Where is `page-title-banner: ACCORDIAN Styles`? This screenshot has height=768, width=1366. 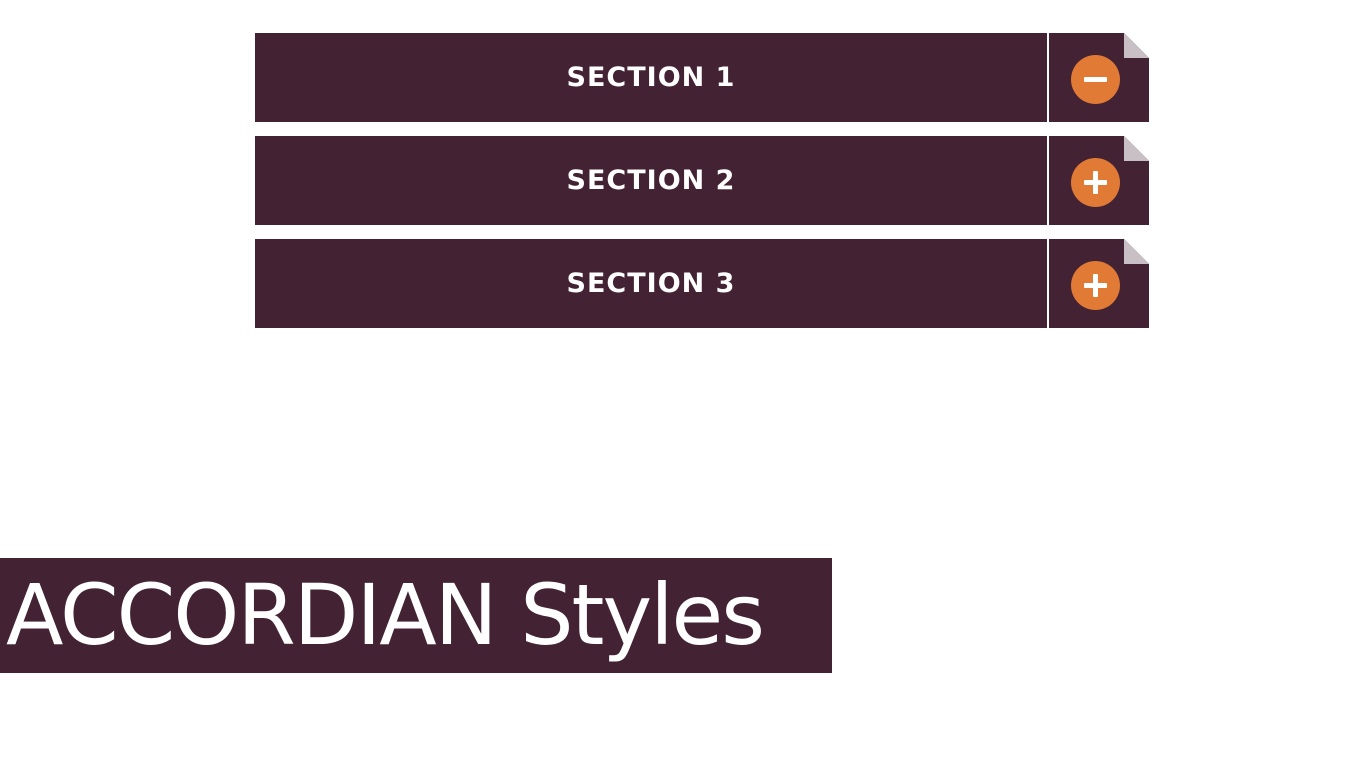
page-title-banner: ACCORDIAN Styles is located at coordinates (416, 615).